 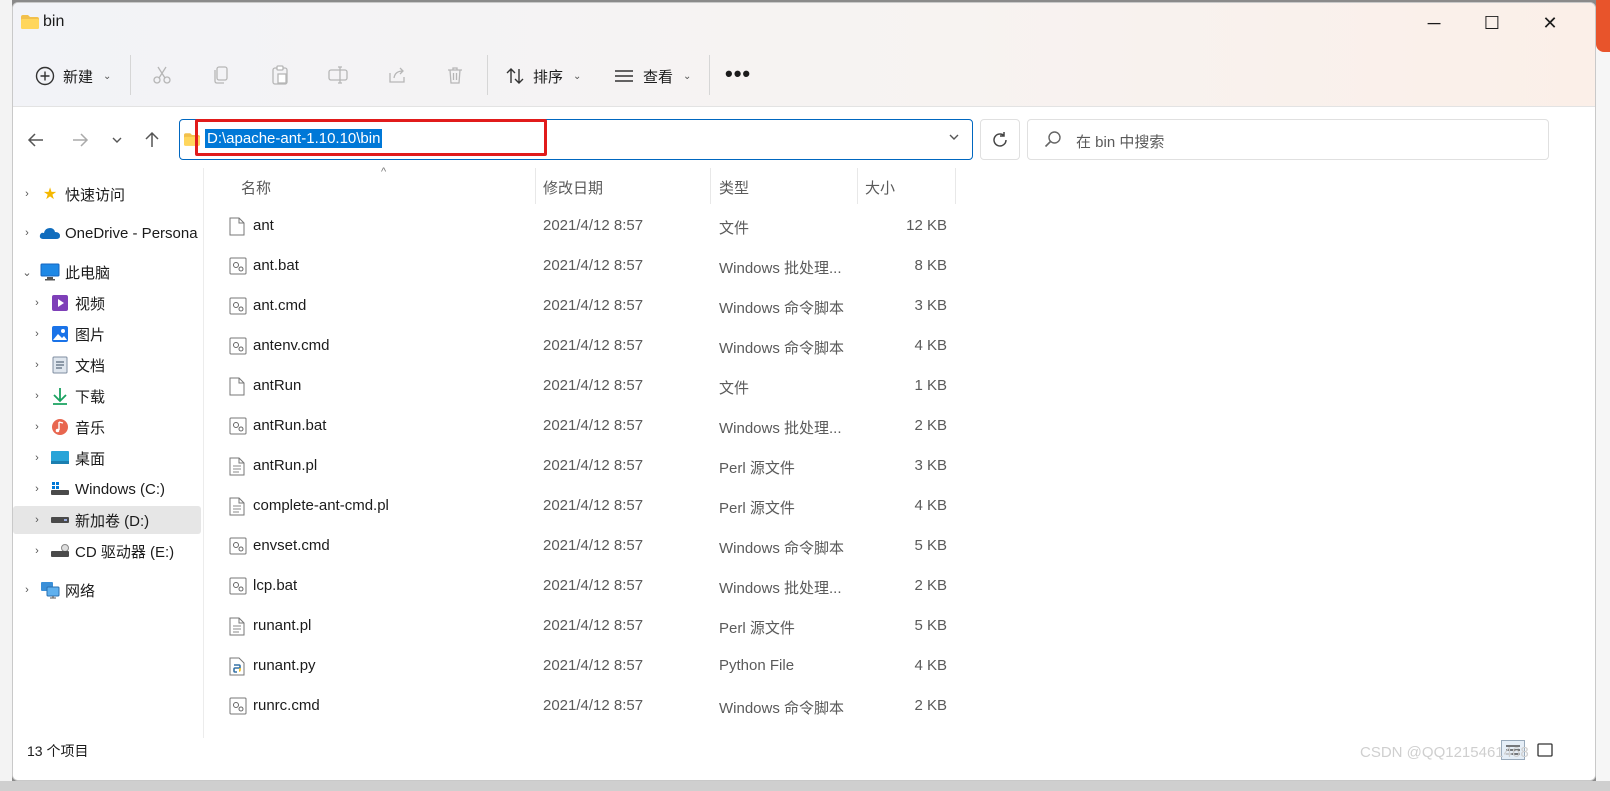 I want to click on file-name: antRun, so click(x=277, y=385).